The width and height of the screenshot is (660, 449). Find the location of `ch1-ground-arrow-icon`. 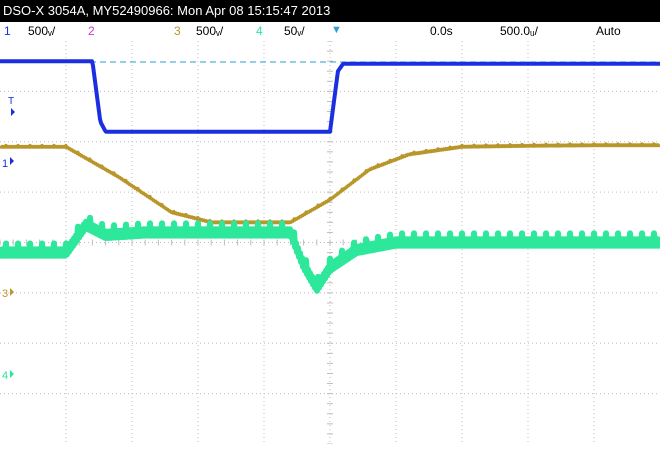

ch1-ground-arrow-icon is located at coordinates (12, 161).